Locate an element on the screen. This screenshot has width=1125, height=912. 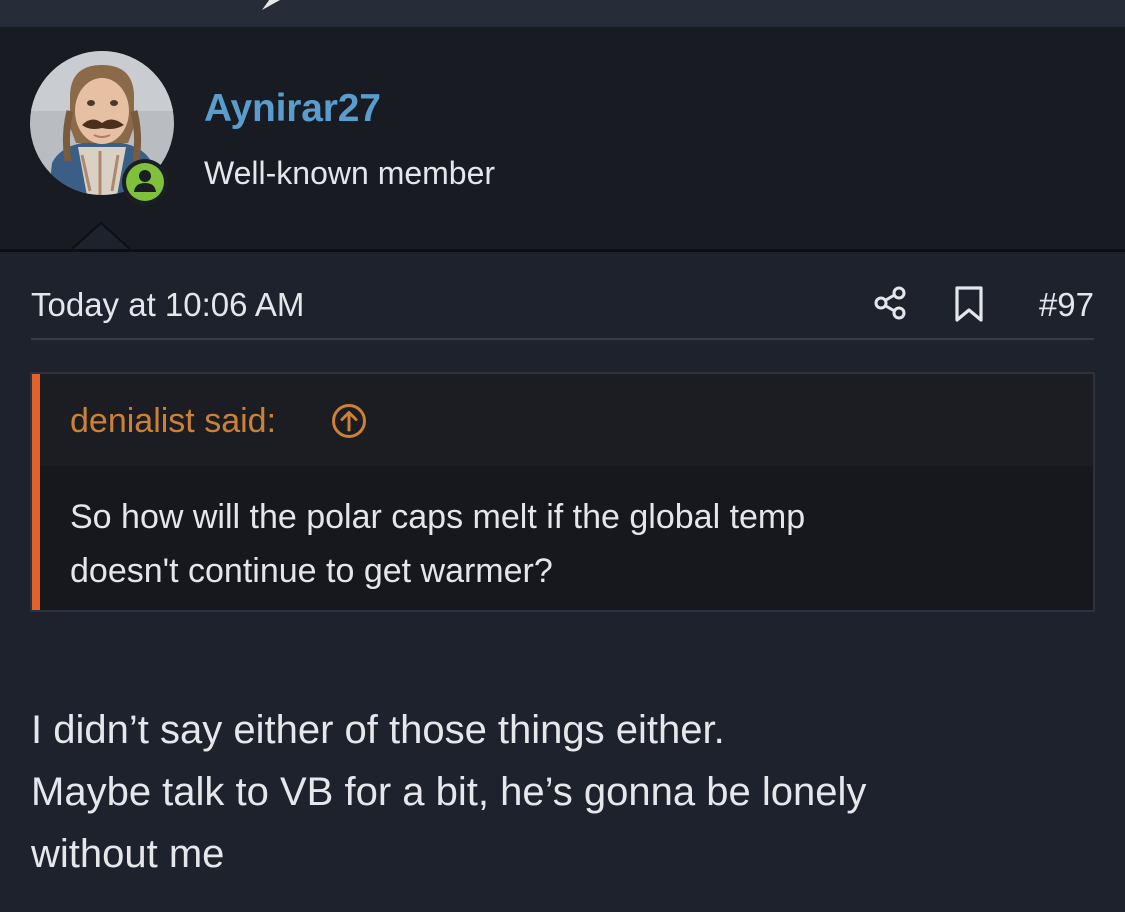
header-pointer is located at coordinates (101, 236).